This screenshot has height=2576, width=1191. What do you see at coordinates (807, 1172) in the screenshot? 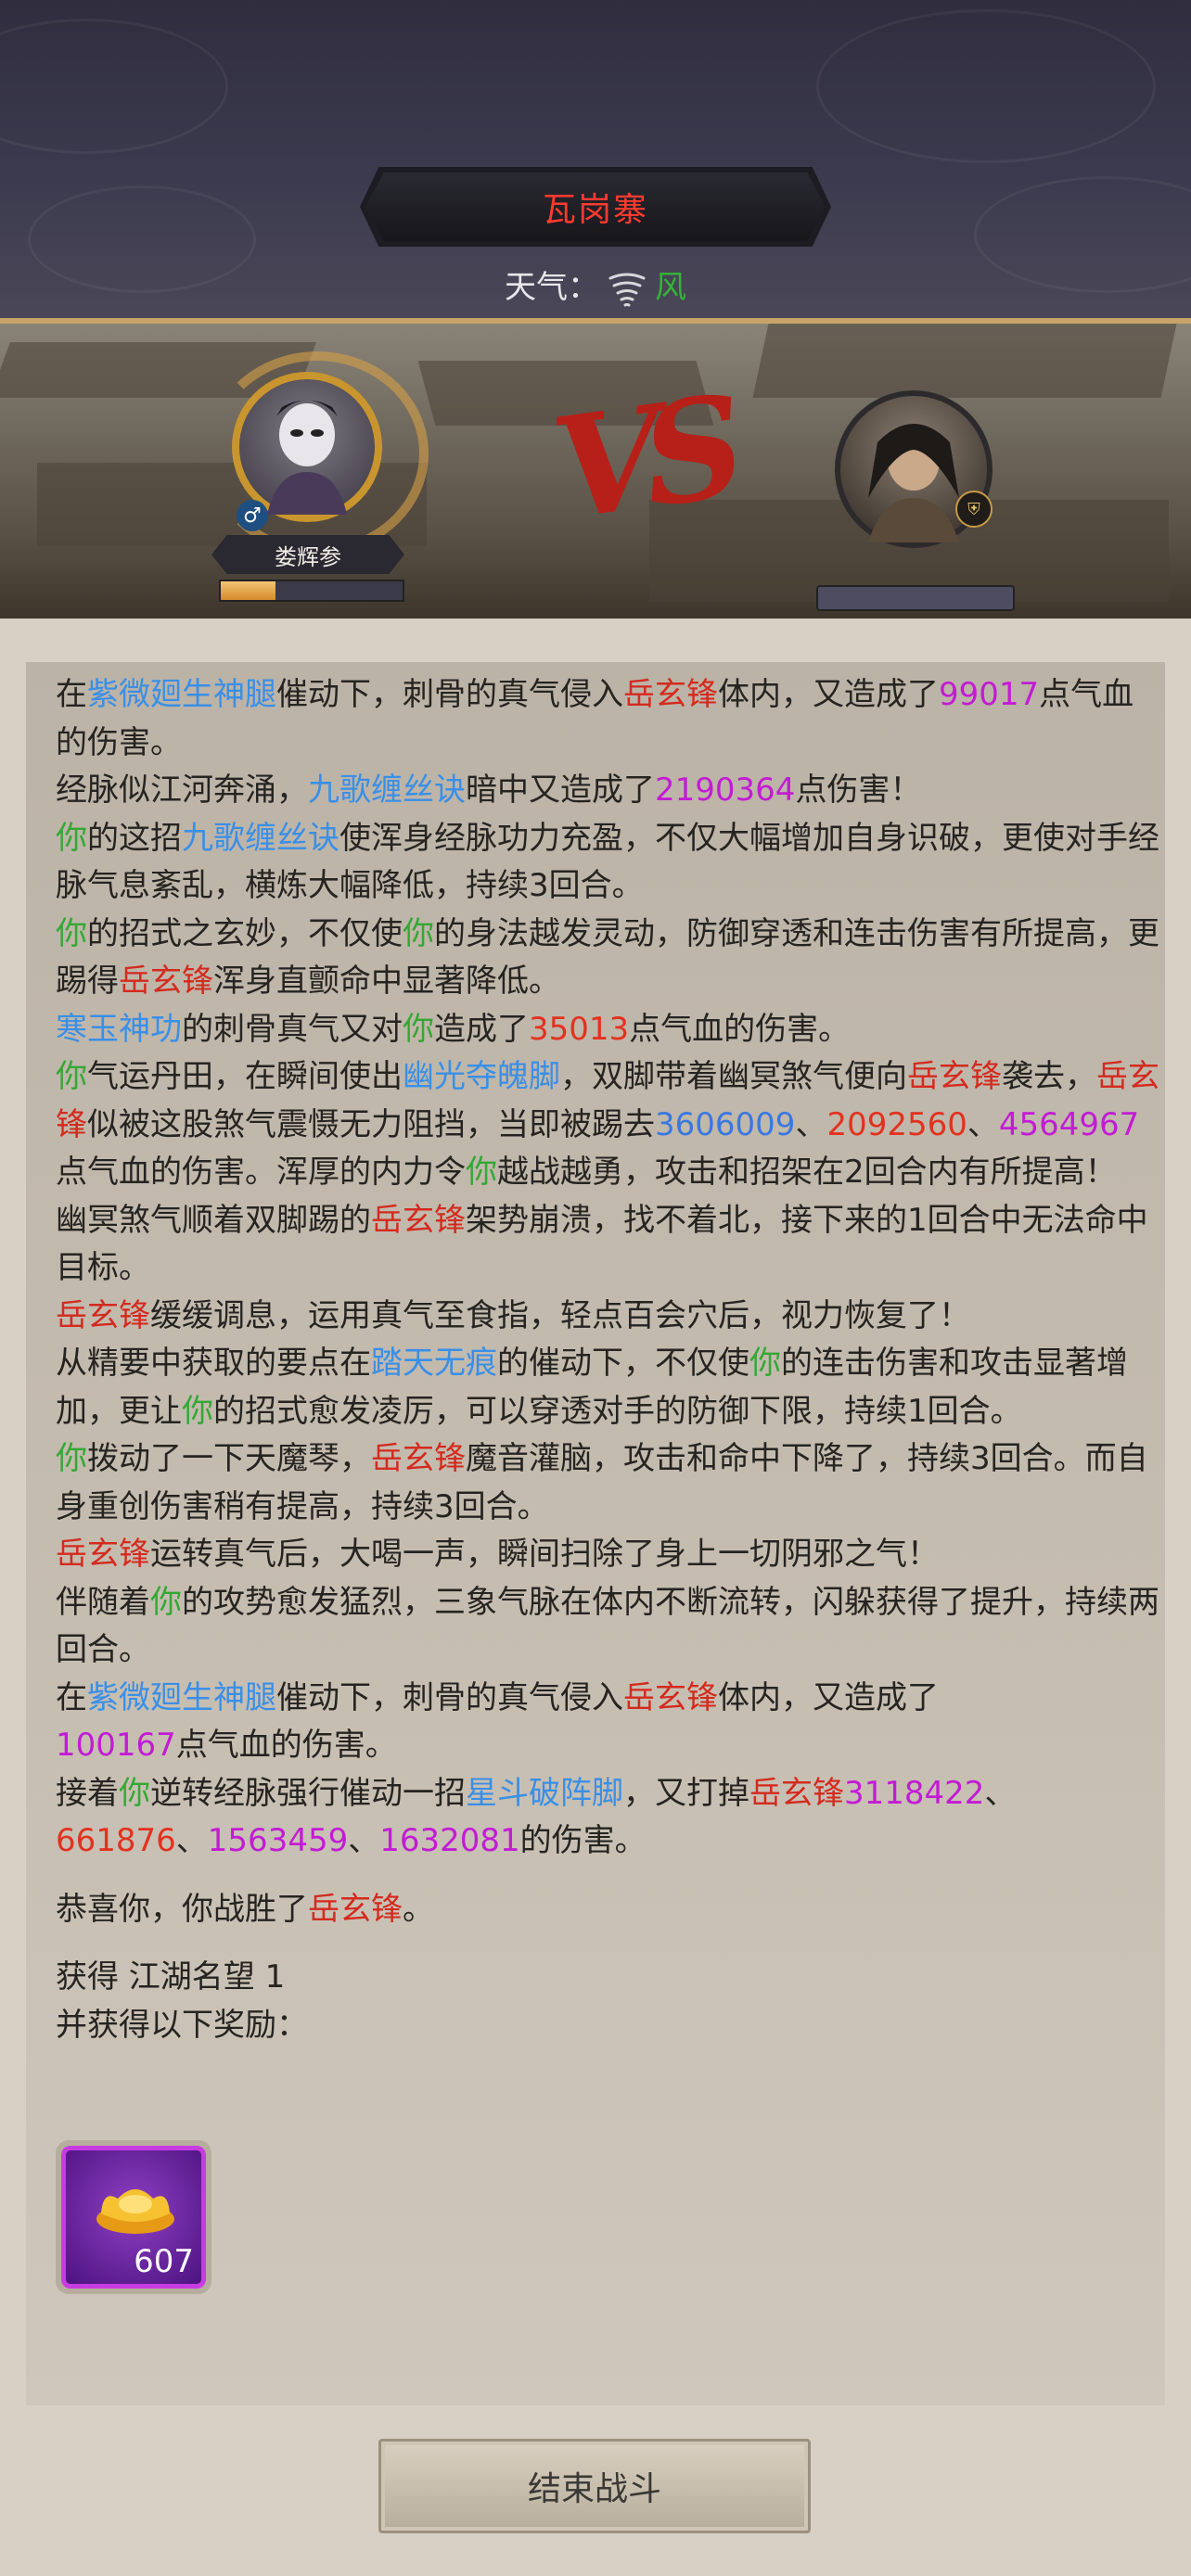
I see `log-text: 越战越勇，攻击和招架在2回合内有所提高！` at bounding box center [807, 1172].